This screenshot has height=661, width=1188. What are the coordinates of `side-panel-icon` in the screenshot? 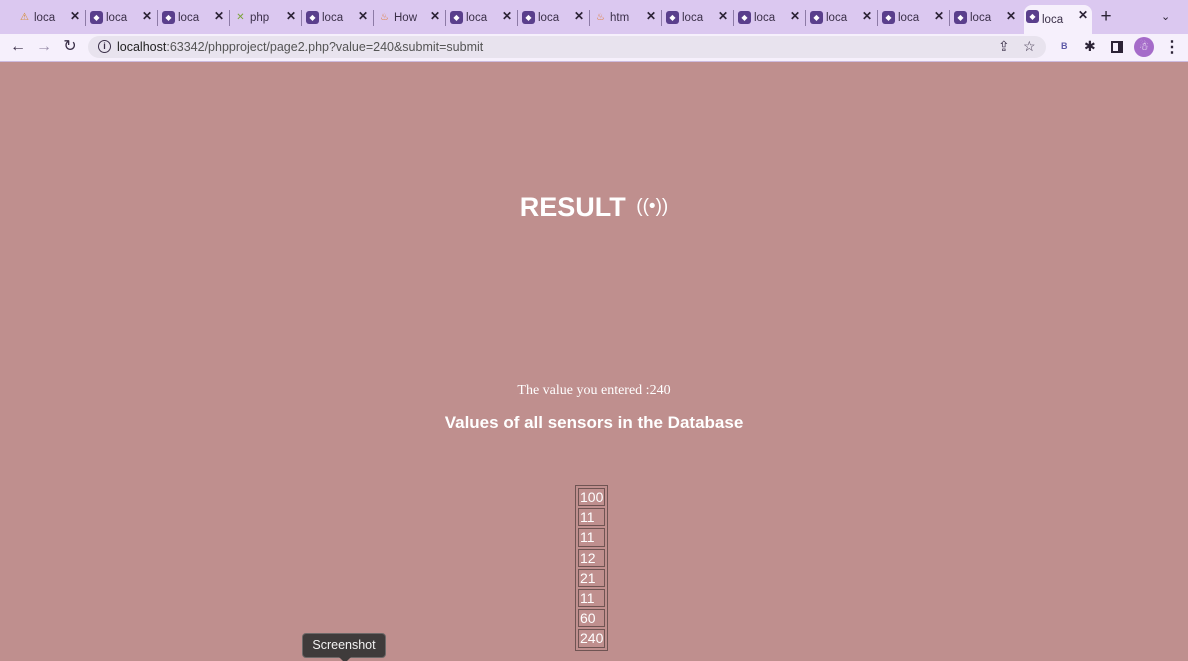 It's located at (1117, 47).